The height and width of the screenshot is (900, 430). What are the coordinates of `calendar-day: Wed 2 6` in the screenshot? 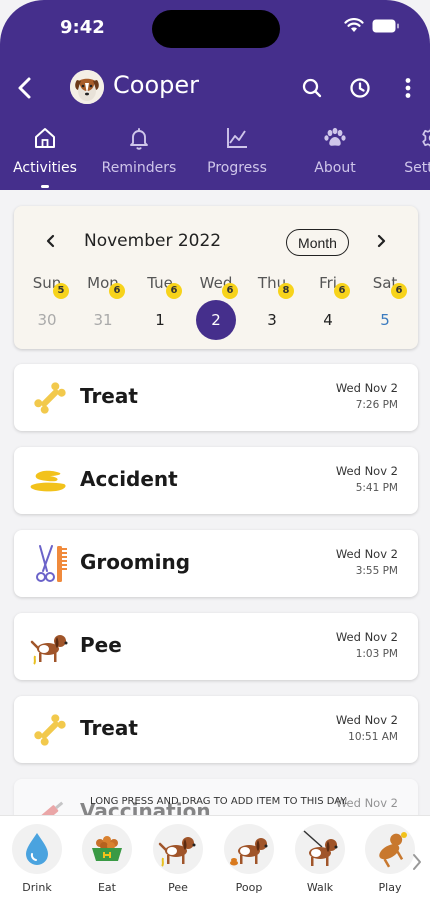 It's located at (216, 307).